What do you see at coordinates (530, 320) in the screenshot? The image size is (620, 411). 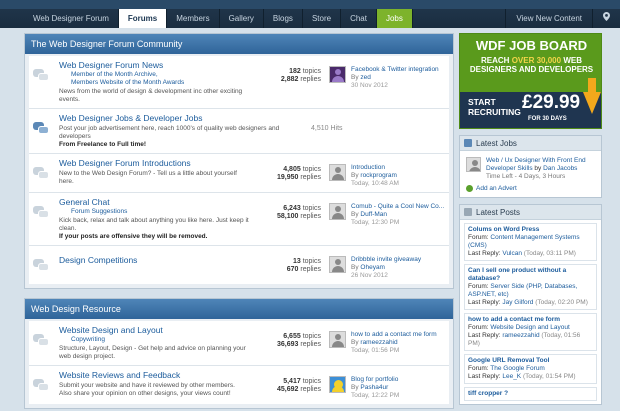 I see `post-title-link: how to add a contact me form` at bounding box center [530, 320].